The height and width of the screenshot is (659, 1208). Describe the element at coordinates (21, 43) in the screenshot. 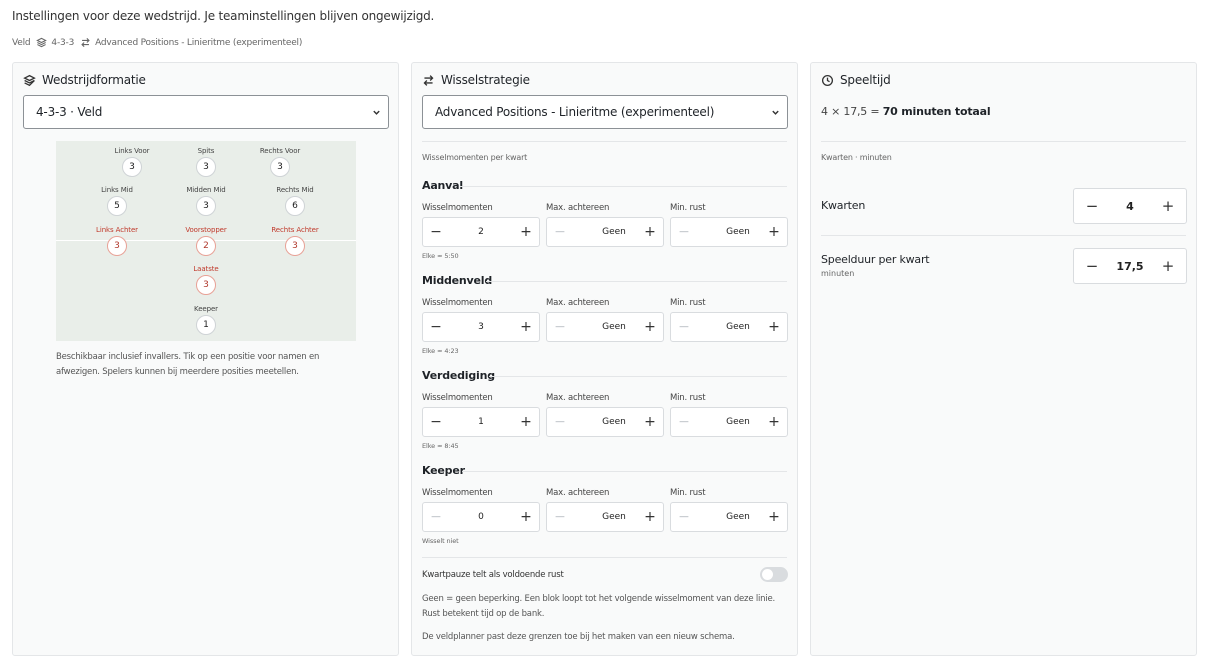

I see `crumb-field: Veld` at that location.